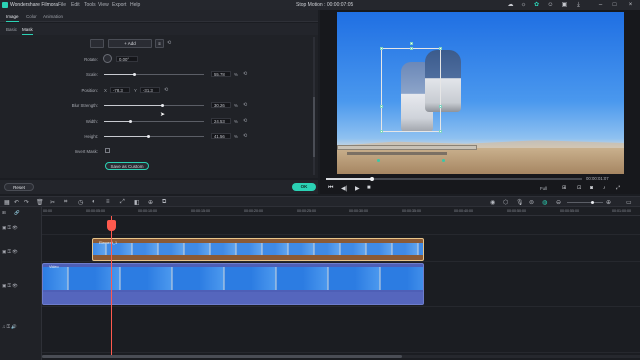 The image size is (640, 360). What do you see at coordinates (618, 188) in the screenshot?
I see `fullscreen-icon: ⤢` at bounding box center [618, 188].